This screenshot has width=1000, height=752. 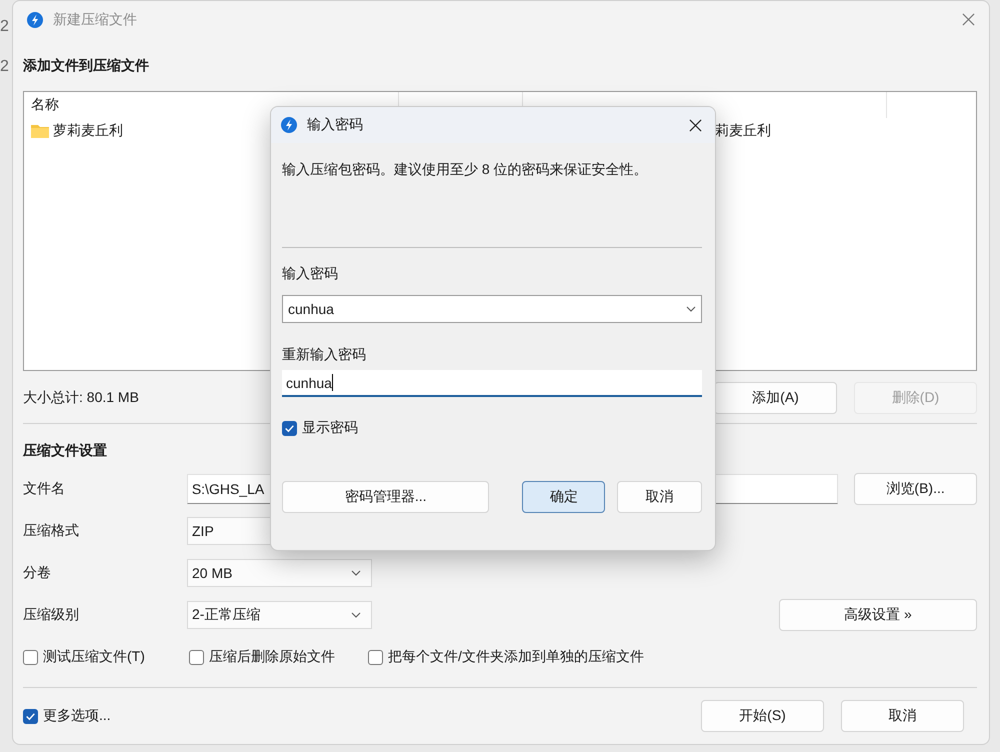 I want to click on file-name: 萝莉麦丘利, so click(x=88, y=131).